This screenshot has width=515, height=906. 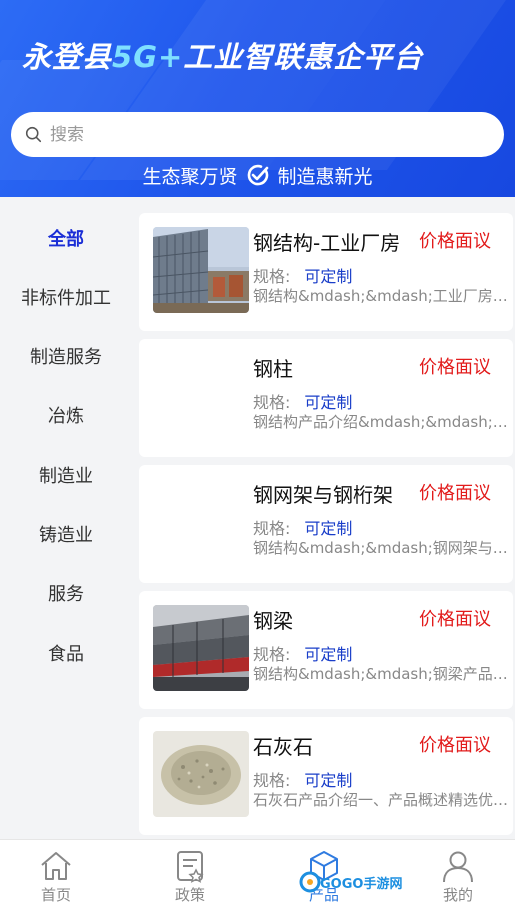 I want to click on tab-policy: 政策, so click(x=190, y=873).